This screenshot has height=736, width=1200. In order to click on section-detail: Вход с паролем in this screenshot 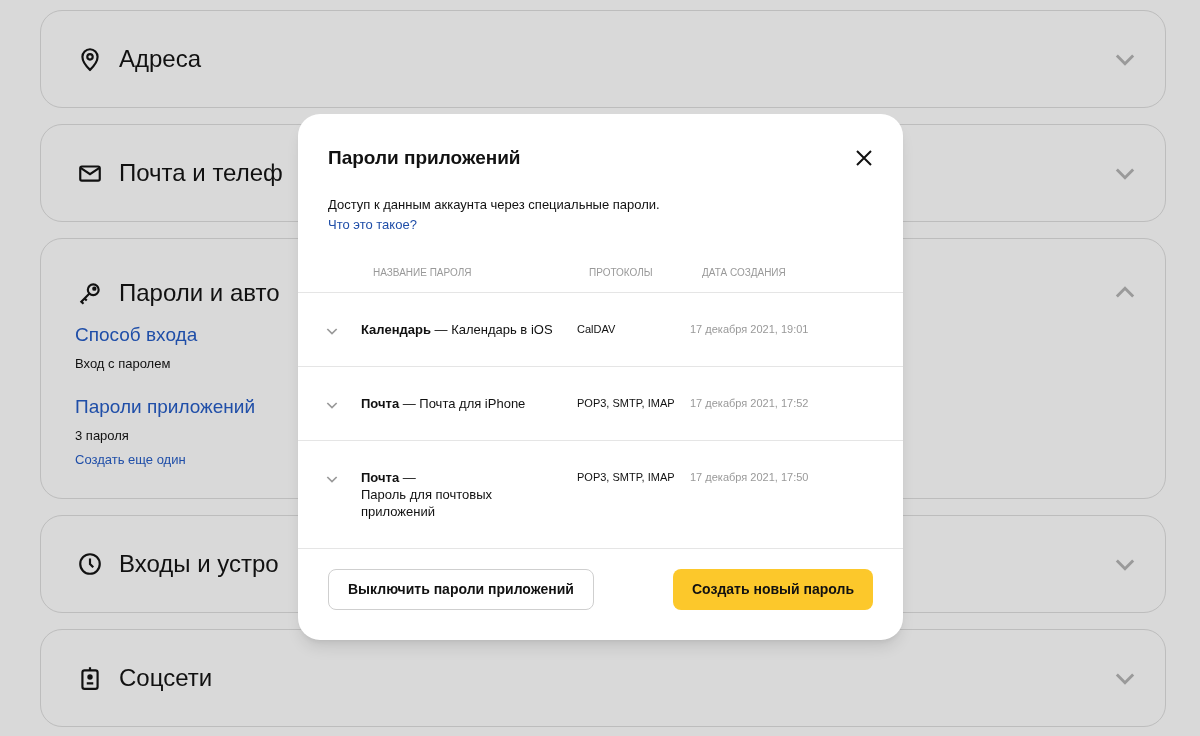, I will do `click(123, 363)`.